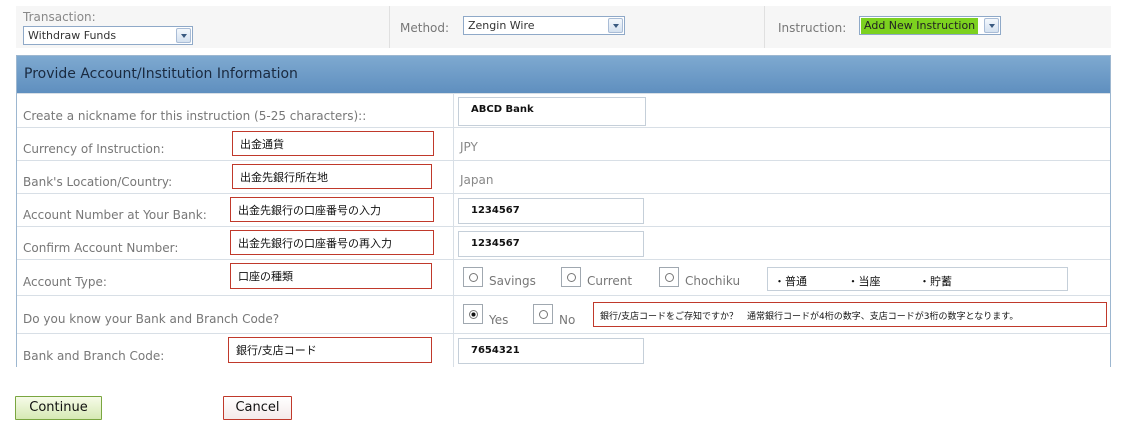 The width and height of the screenshot is (1129, 430). What do you see at coordinates (94, 149) in the screenshot?
I see `currency-label: Currency of Instruction:` at bounding box center [94, 149].